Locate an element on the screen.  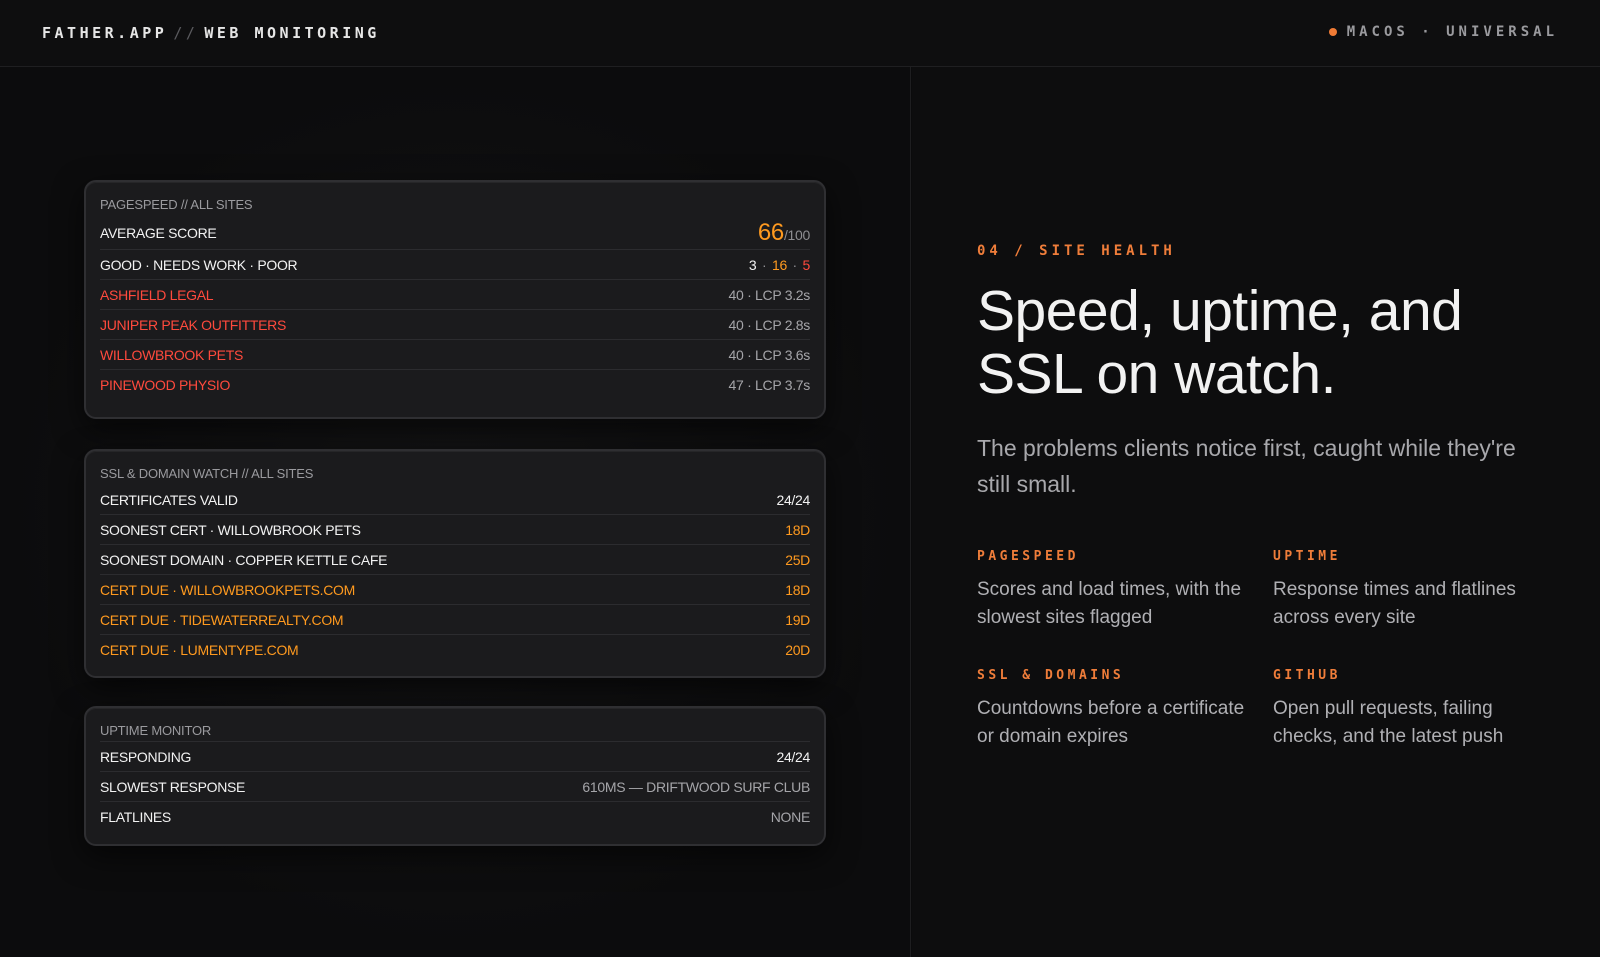
headline-line: SSL on watch. is located at coordinates (1156, 374).